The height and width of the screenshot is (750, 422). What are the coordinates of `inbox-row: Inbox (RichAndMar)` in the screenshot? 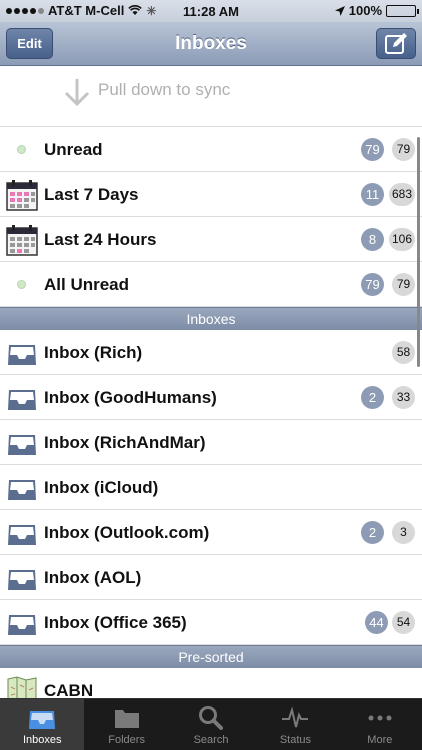 It's located at (211, 442).